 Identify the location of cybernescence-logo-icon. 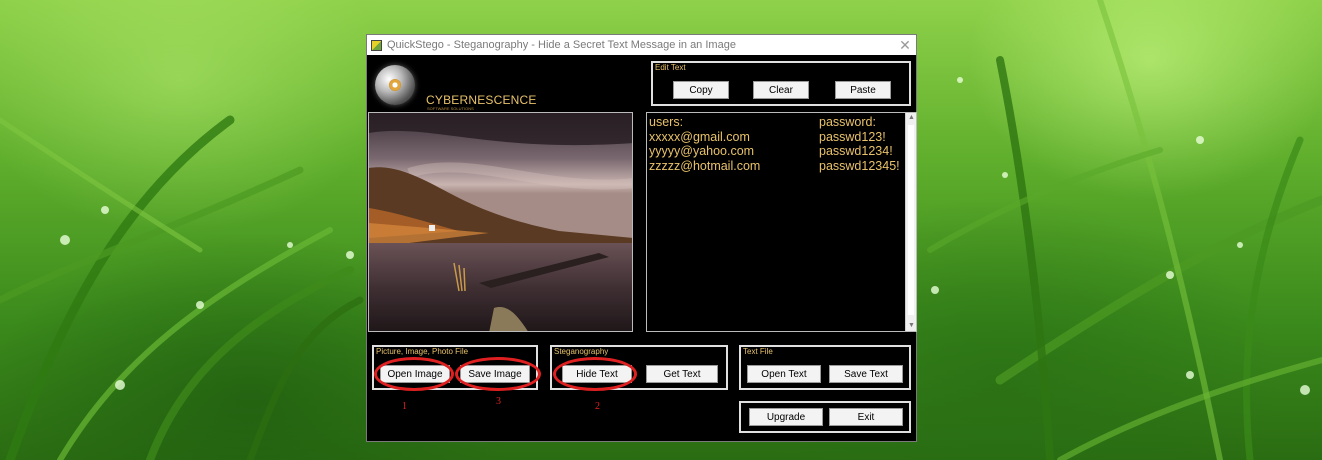
(395, 85).